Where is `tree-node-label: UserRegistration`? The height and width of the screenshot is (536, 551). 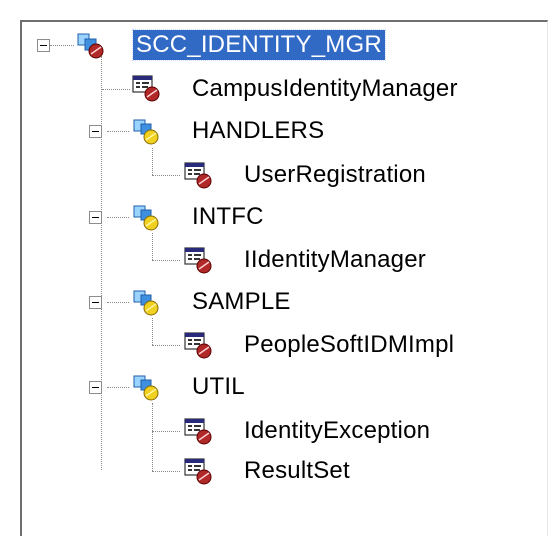
tree-node-label: UserRegistration is located at coordinates (335, 175).